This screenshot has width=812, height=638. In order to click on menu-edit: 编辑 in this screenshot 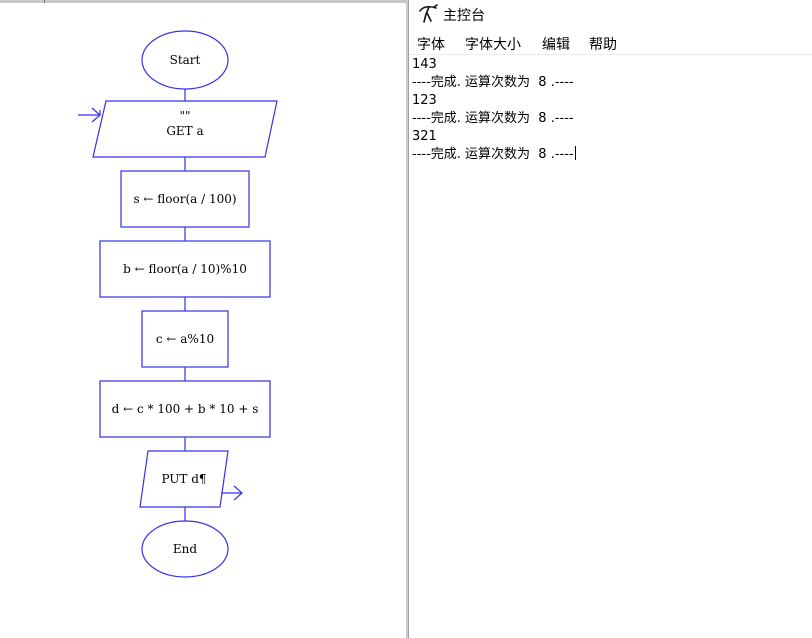, I will do `click(556, 44)`.